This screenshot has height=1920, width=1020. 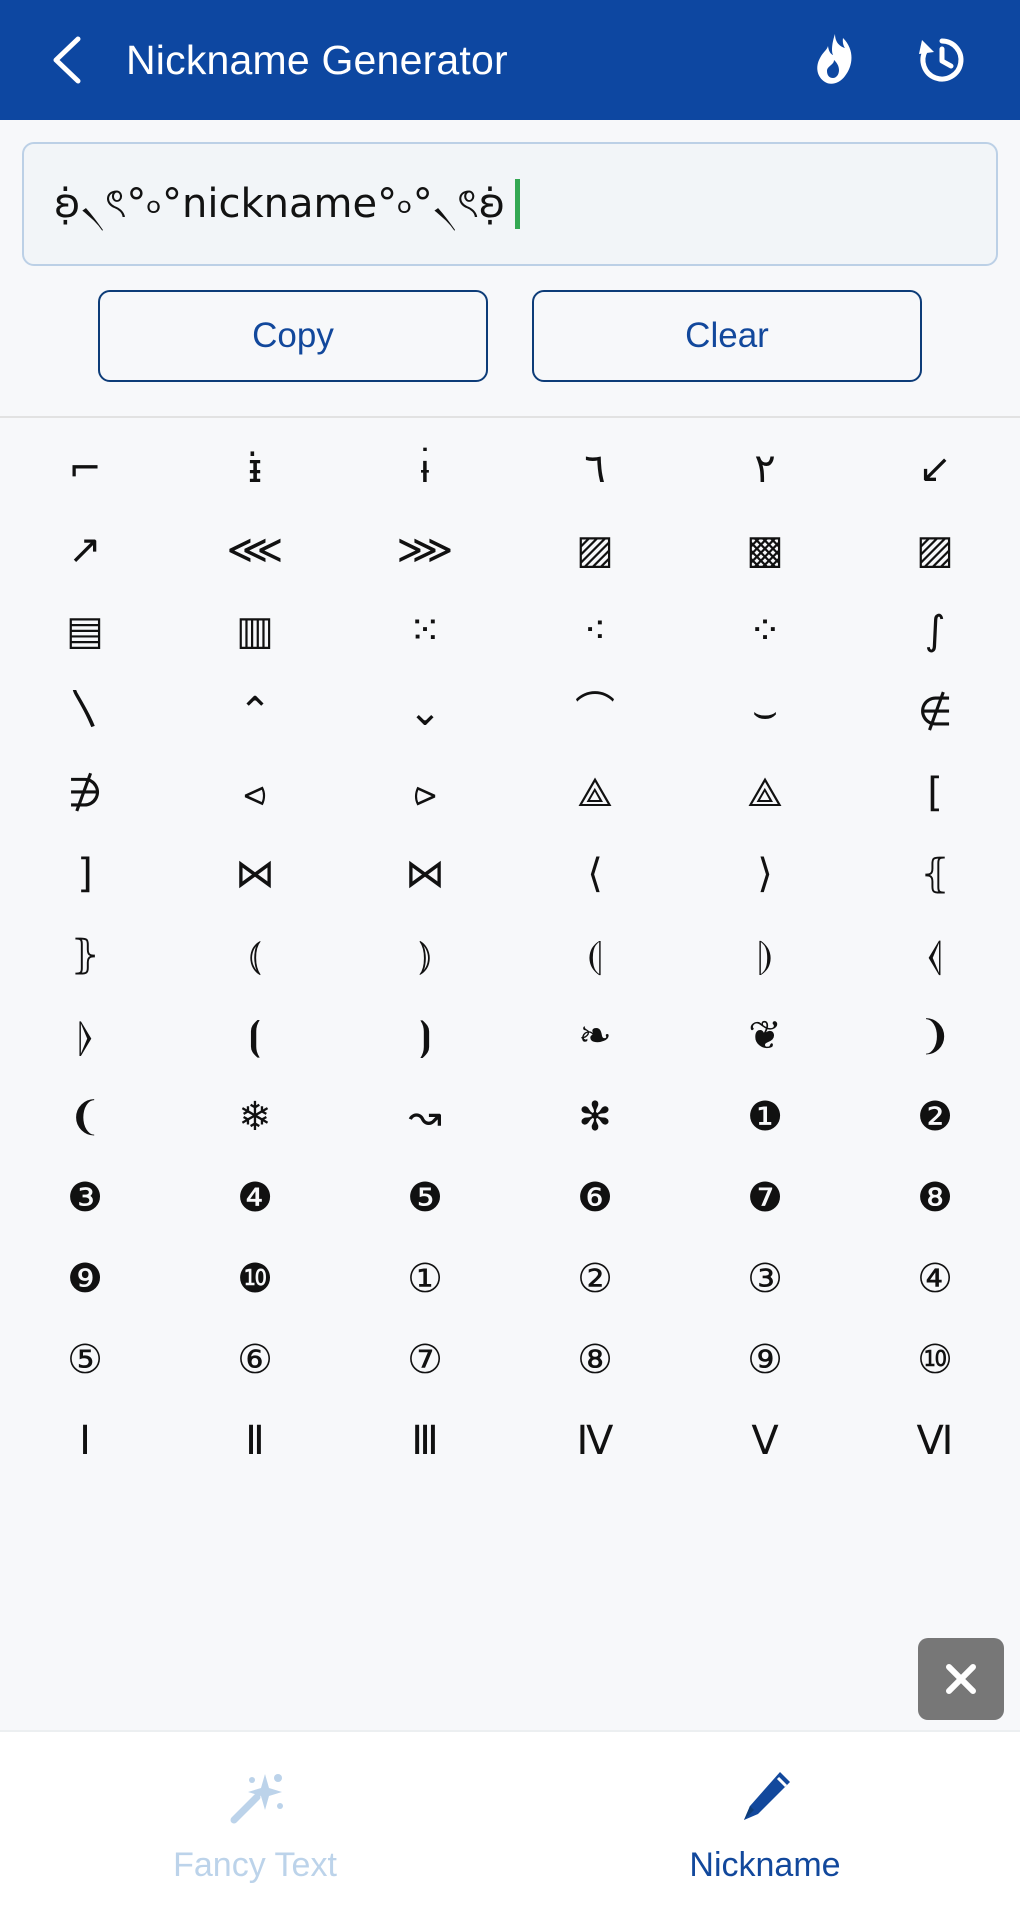 I want to click on symbol-cell: ↝, so click(x=425, y=1116).